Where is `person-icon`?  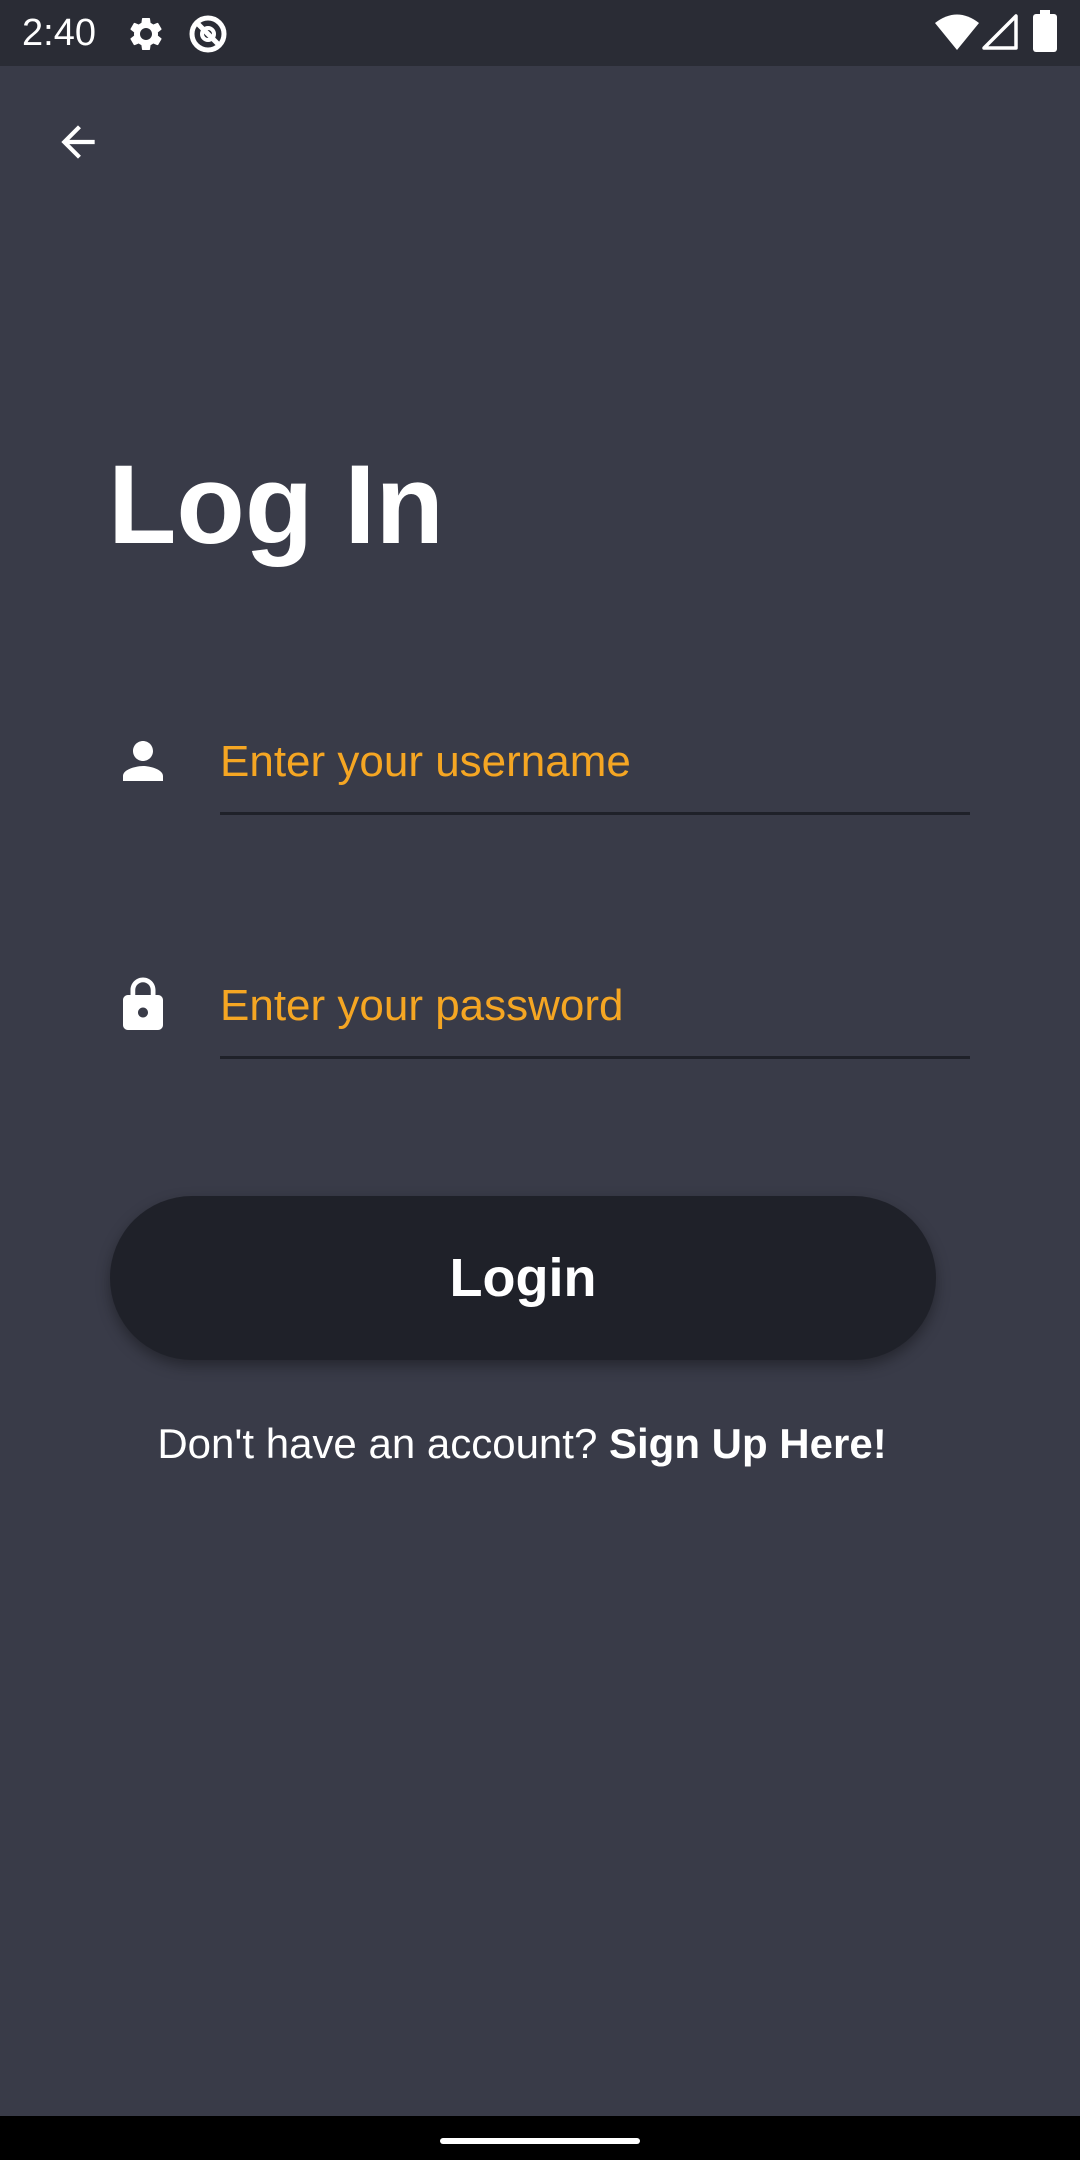 person-icon is located at coordinates (143, 761).